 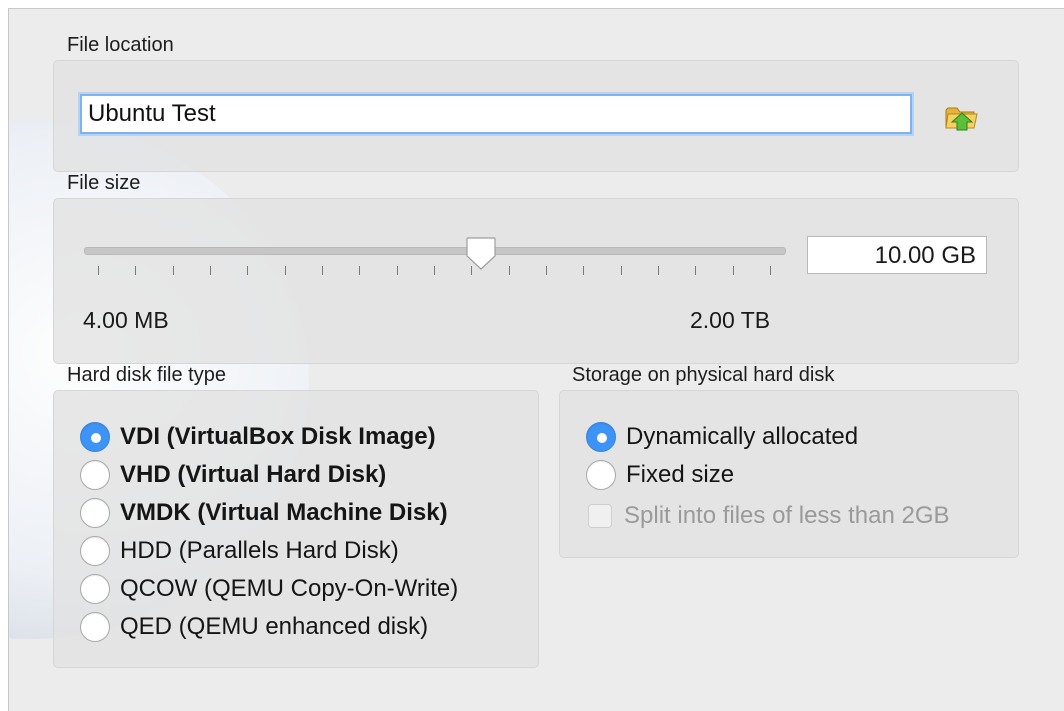 What do you see at coordinates (600, 516) in the screenshot?
I see `split-files-checkbox` at bounding box center [600, 516].